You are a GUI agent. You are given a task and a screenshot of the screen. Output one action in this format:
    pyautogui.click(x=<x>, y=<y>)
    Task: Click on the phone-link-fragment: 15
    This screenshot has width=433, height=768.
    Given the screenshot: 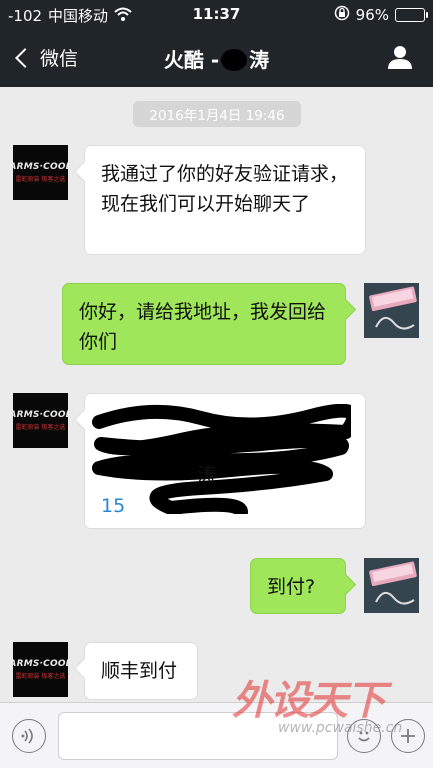 What is the action you would take?
    pyautogui.click(x=113, y=506)
    